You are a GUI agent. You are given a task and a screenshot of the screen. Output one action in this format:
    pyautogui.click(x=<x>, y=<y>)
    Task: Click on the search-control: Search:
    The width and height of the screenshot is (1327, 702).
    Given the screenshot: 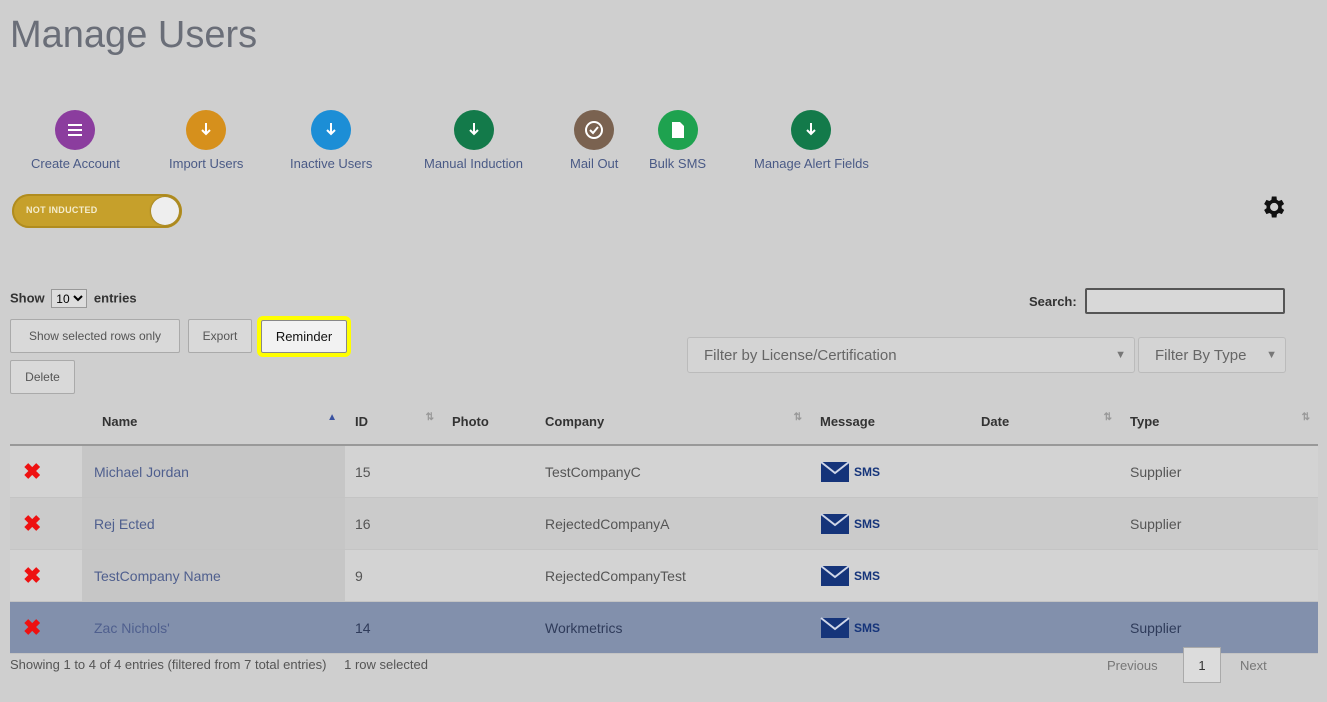 What is the action you would take?
    pyautogui.click(x=1157, y=301)
    